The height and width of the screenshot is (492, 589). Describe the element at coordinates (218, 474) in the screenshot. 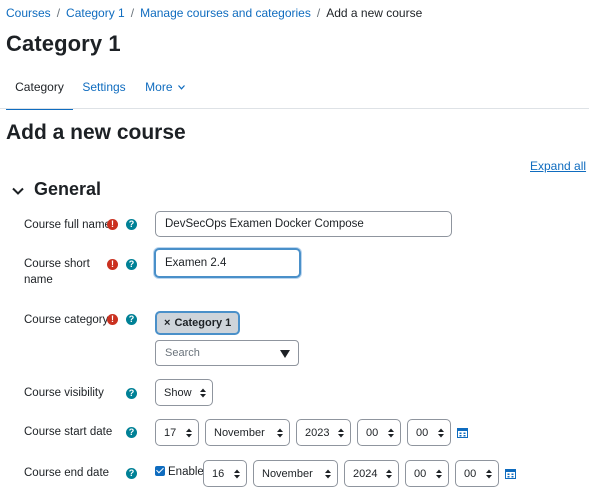

I see `end-day-value: 16` at that location.